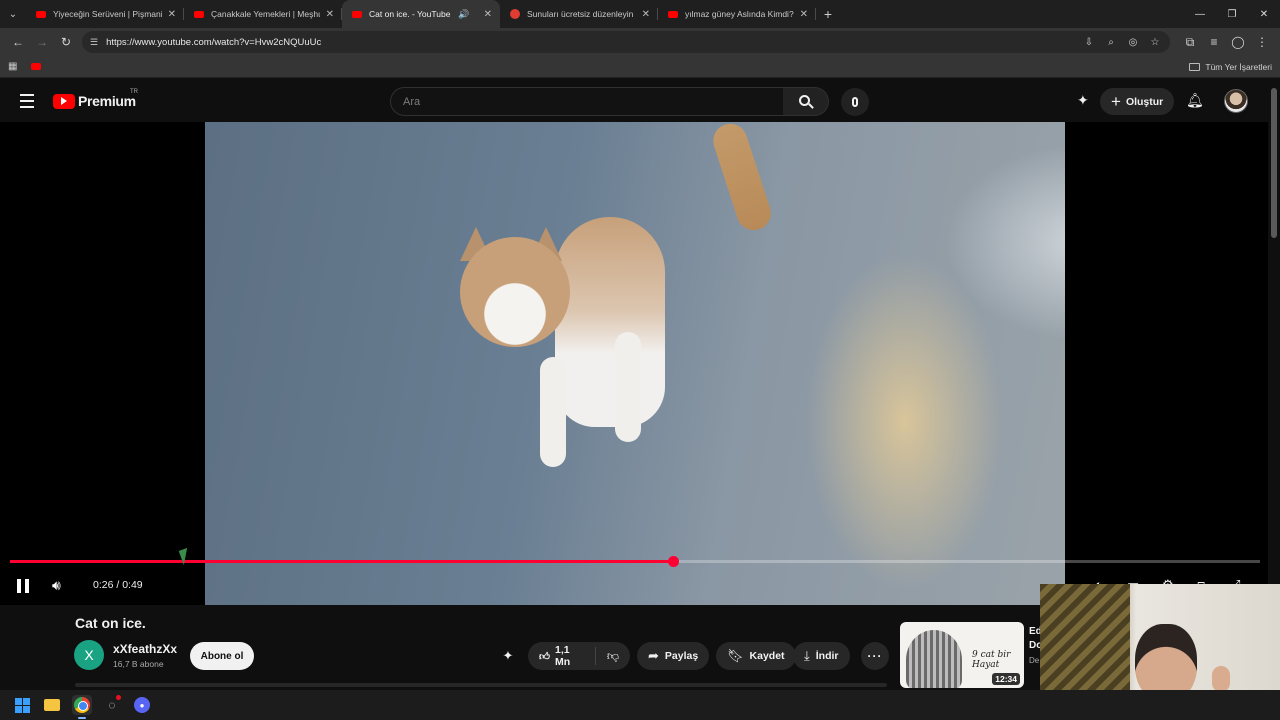  What do you see at coordinates (27, 101) in the screenshot?
I see `hamburger-menu-icon` at bounding box center [27, 101].